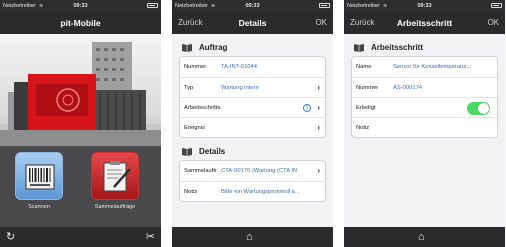  Describe the element at coordinates (212, 151) in the screenshot. I see `section-title: Details` at that location.